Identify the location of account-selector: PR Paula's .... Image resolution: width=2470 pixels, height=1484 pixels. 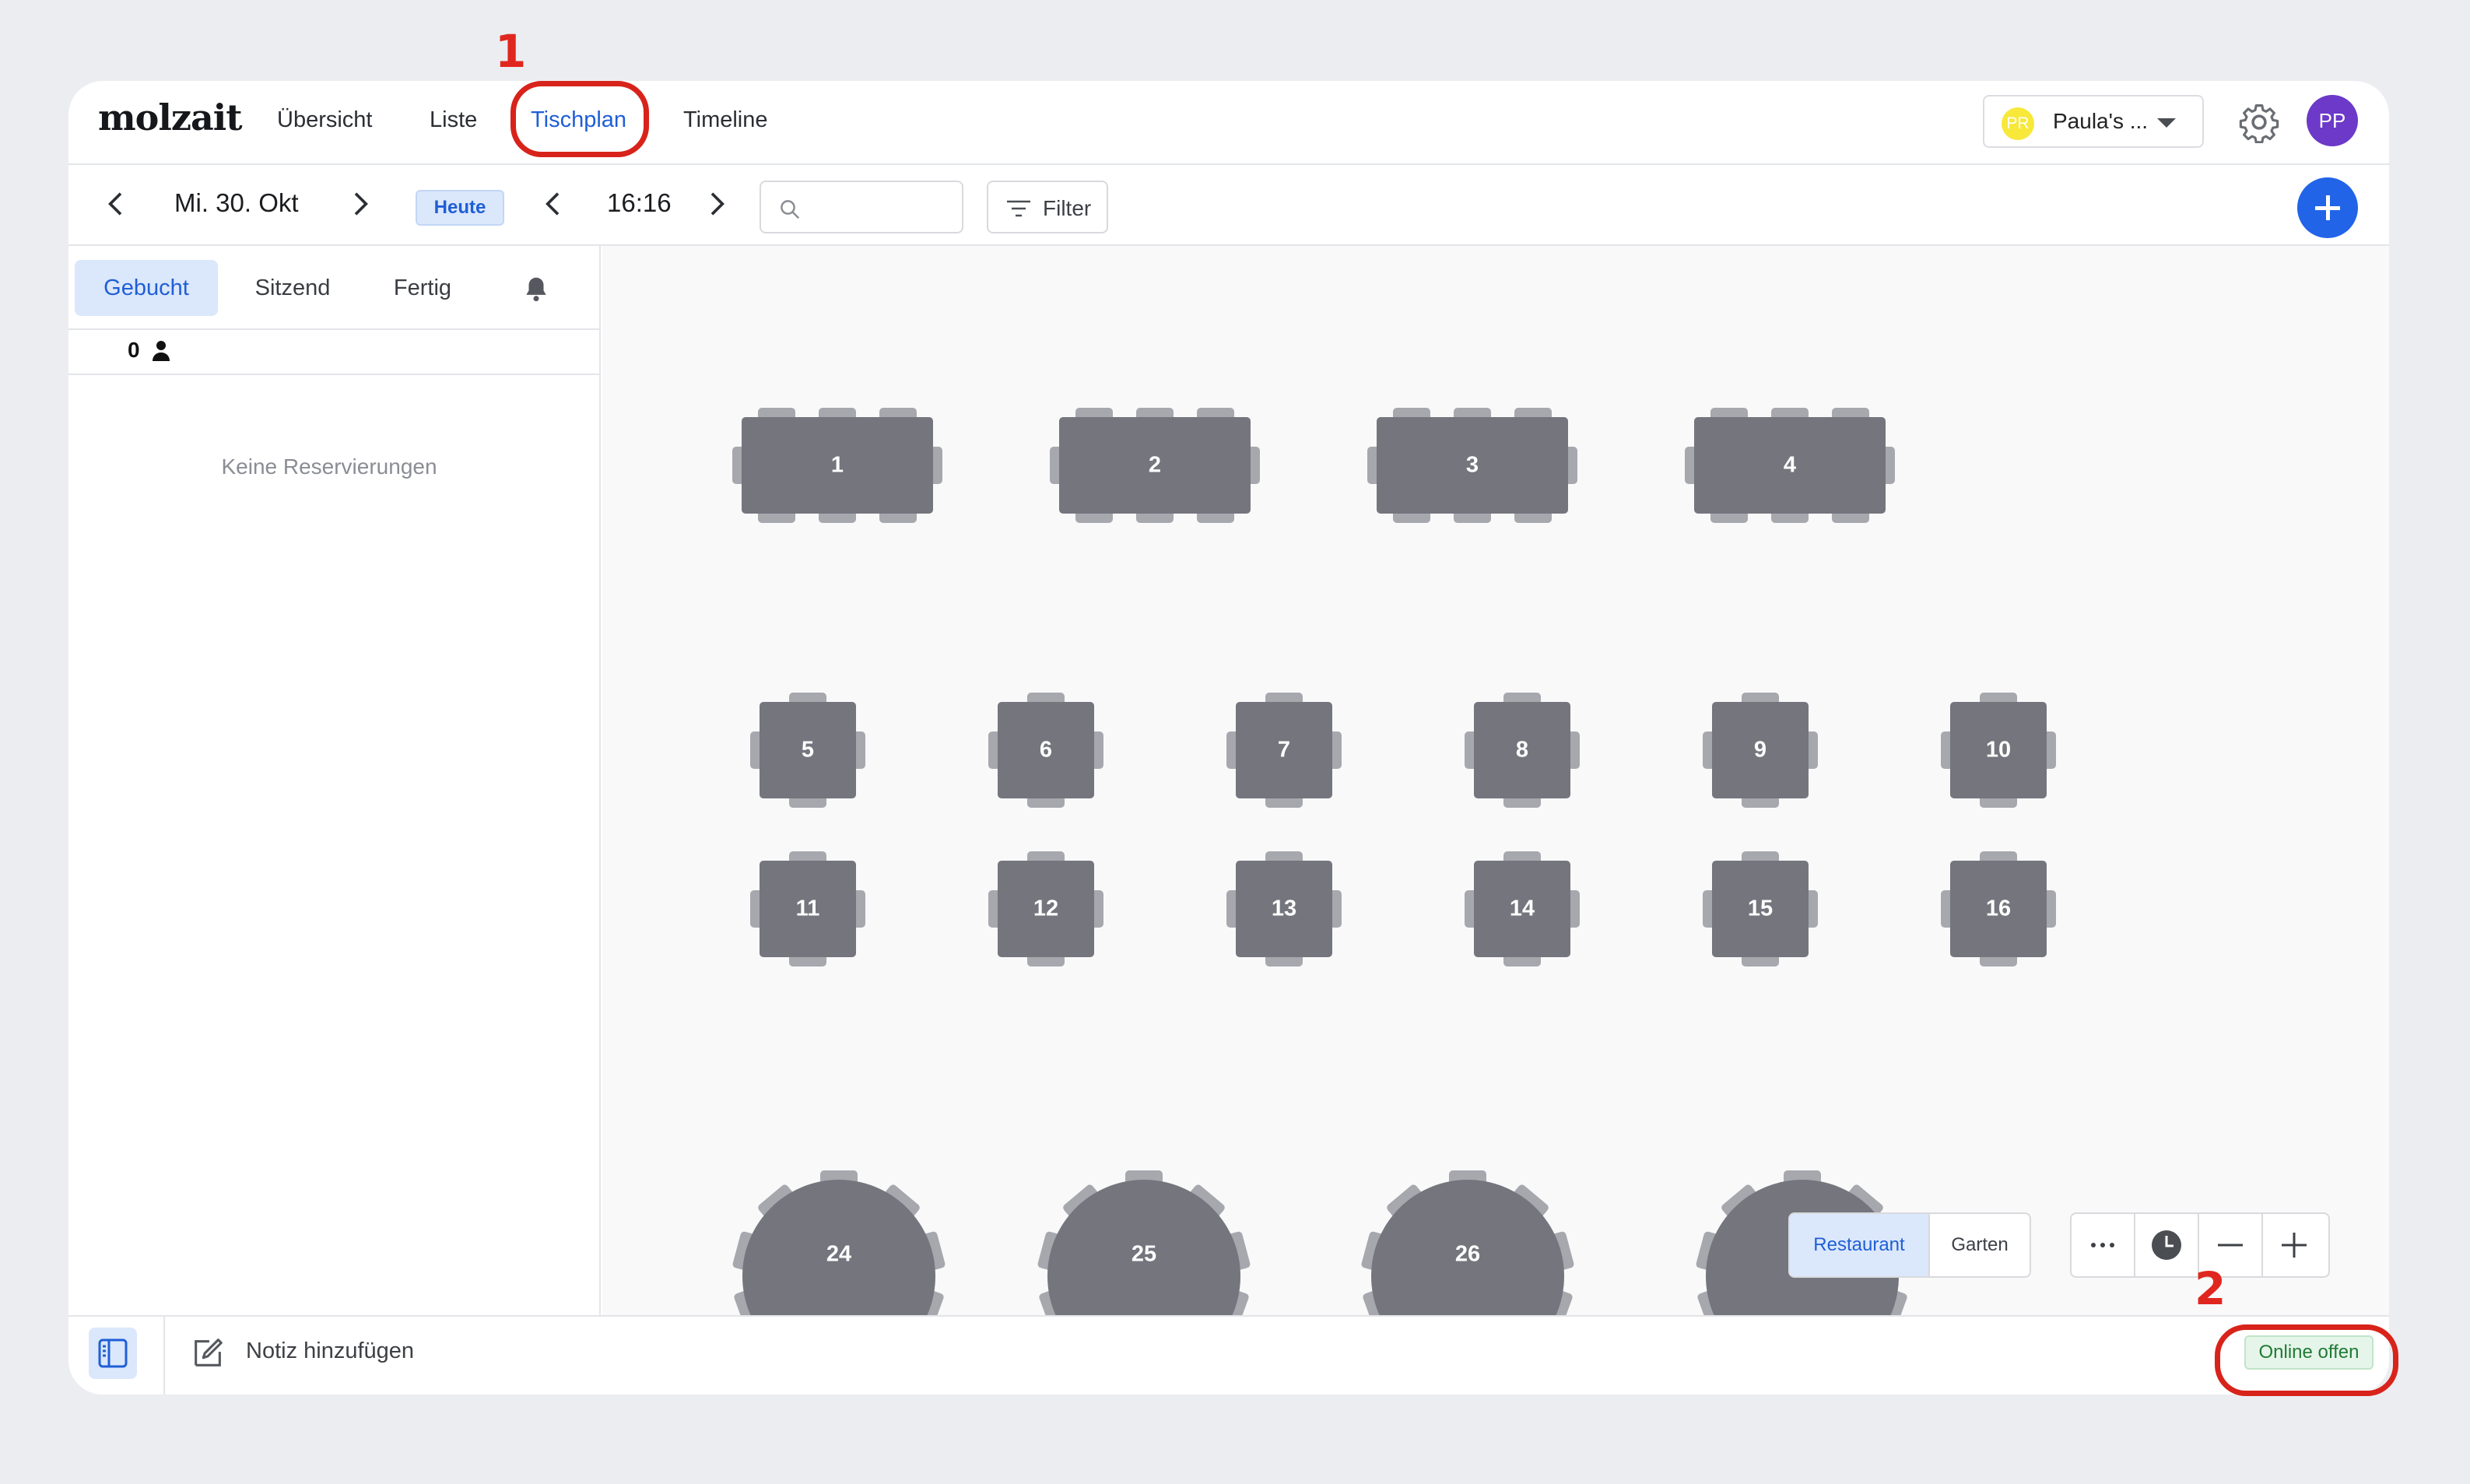
(2093, 121).